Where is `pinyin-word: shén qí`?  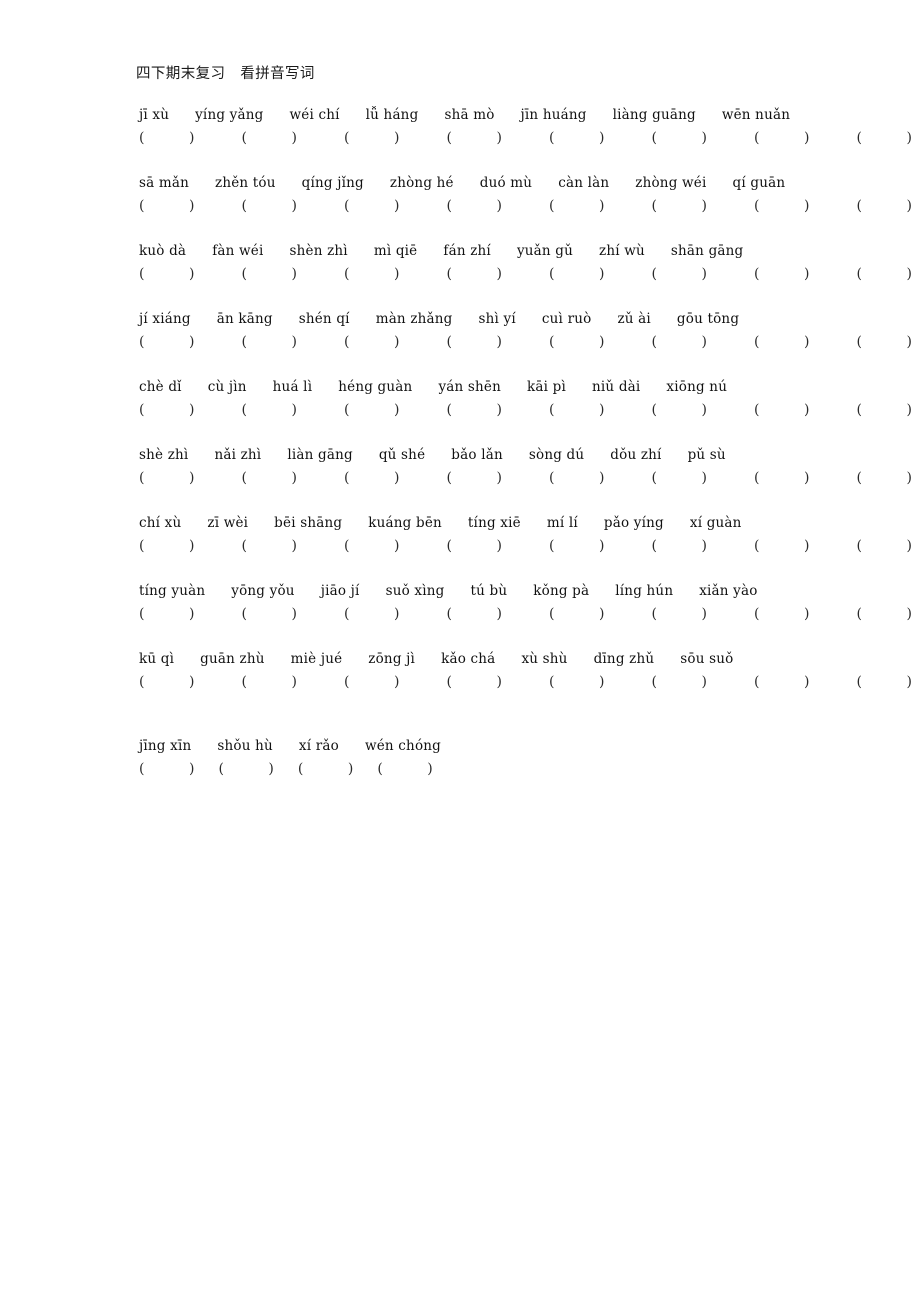
pinyin-word: shén qí is located at coordinates (324, 319).